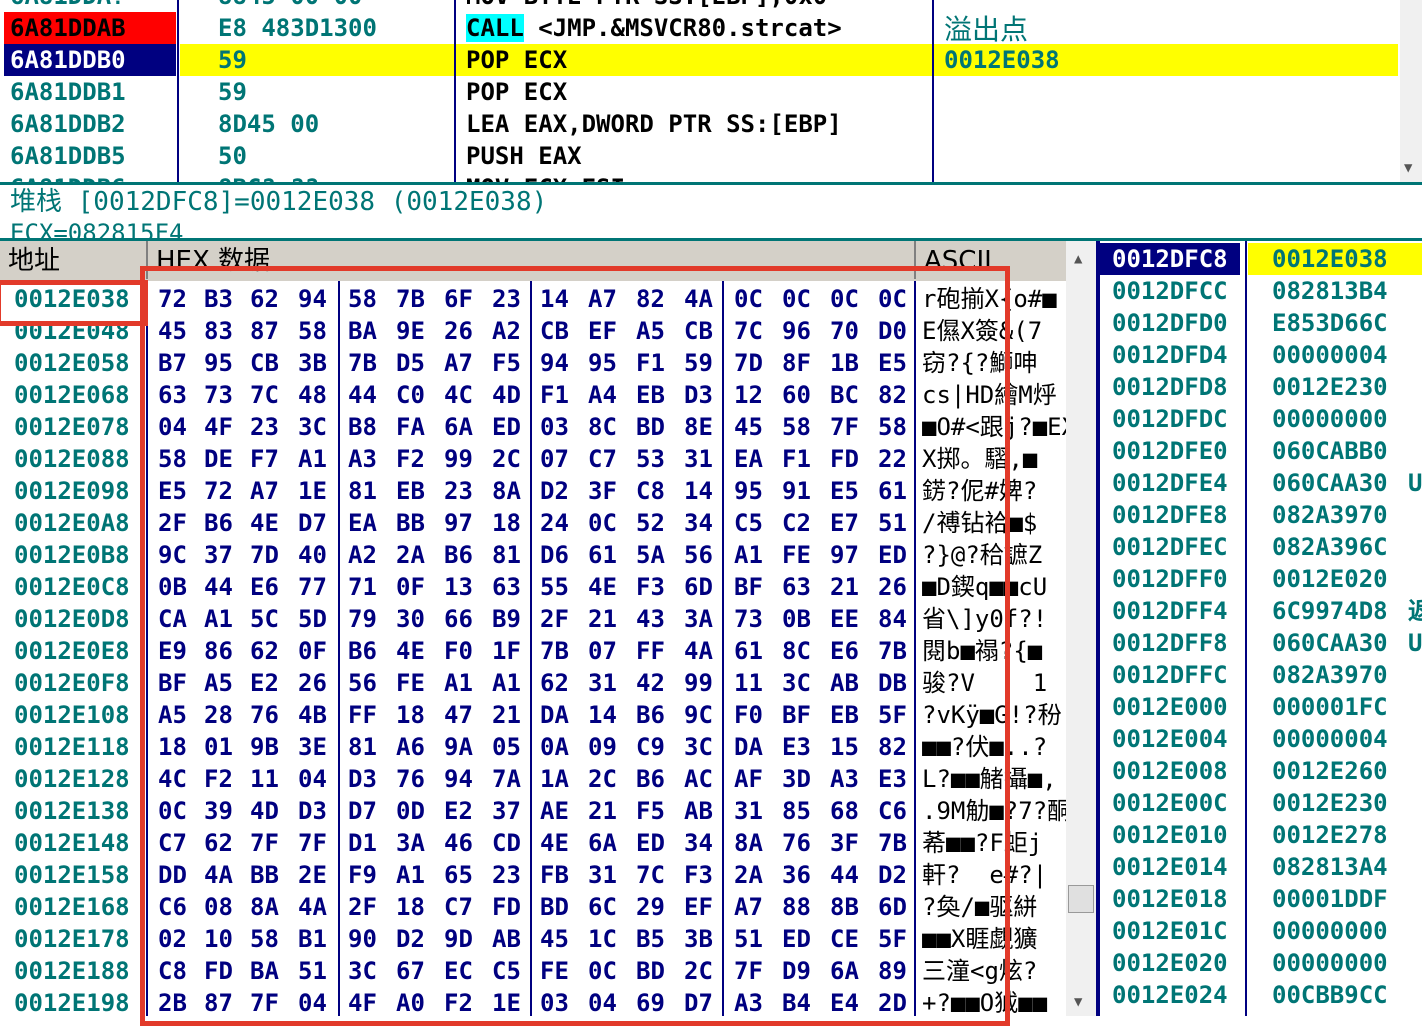  What do you see at coordinates (844, 971) in the screenshot?
I see `dump-hex-byte: 6A` at bounding box center [844, 971].